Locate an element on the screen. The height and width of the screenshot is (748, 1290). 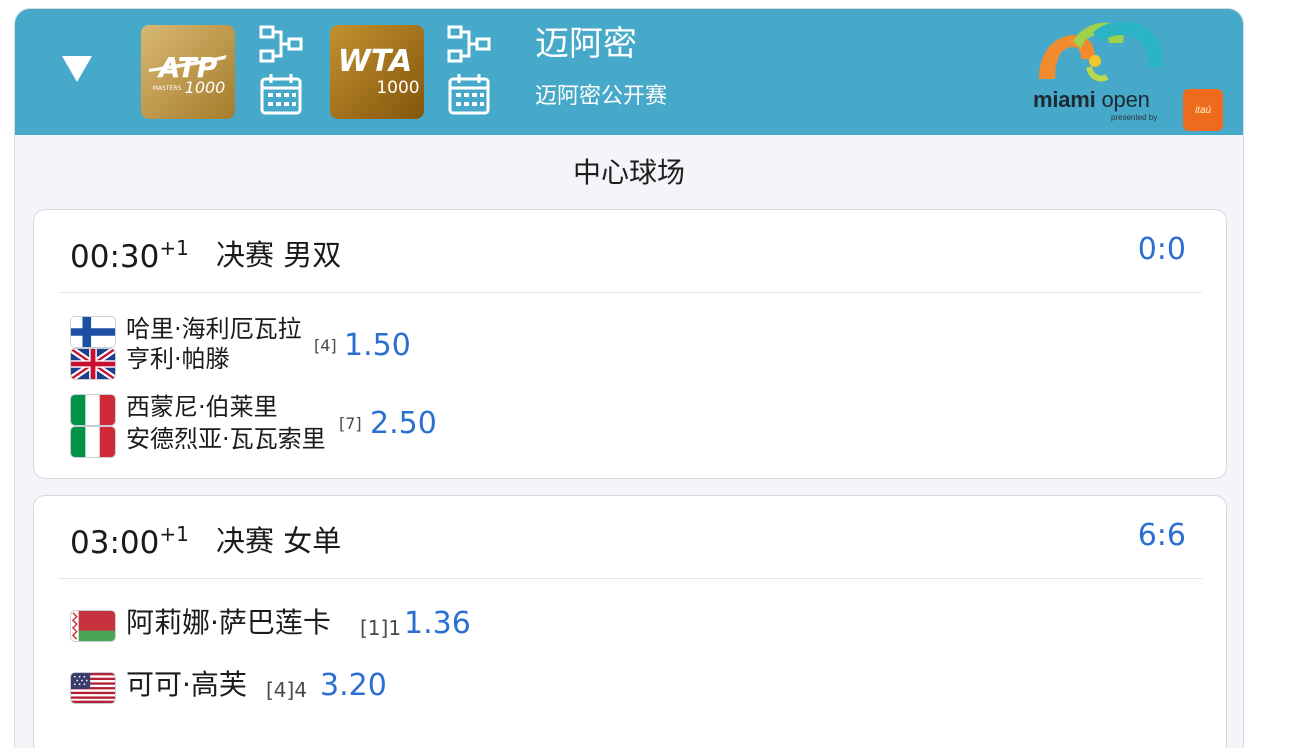
player-name: 哈里·海利厄瓦拉 is located at coordinates (214, 329).